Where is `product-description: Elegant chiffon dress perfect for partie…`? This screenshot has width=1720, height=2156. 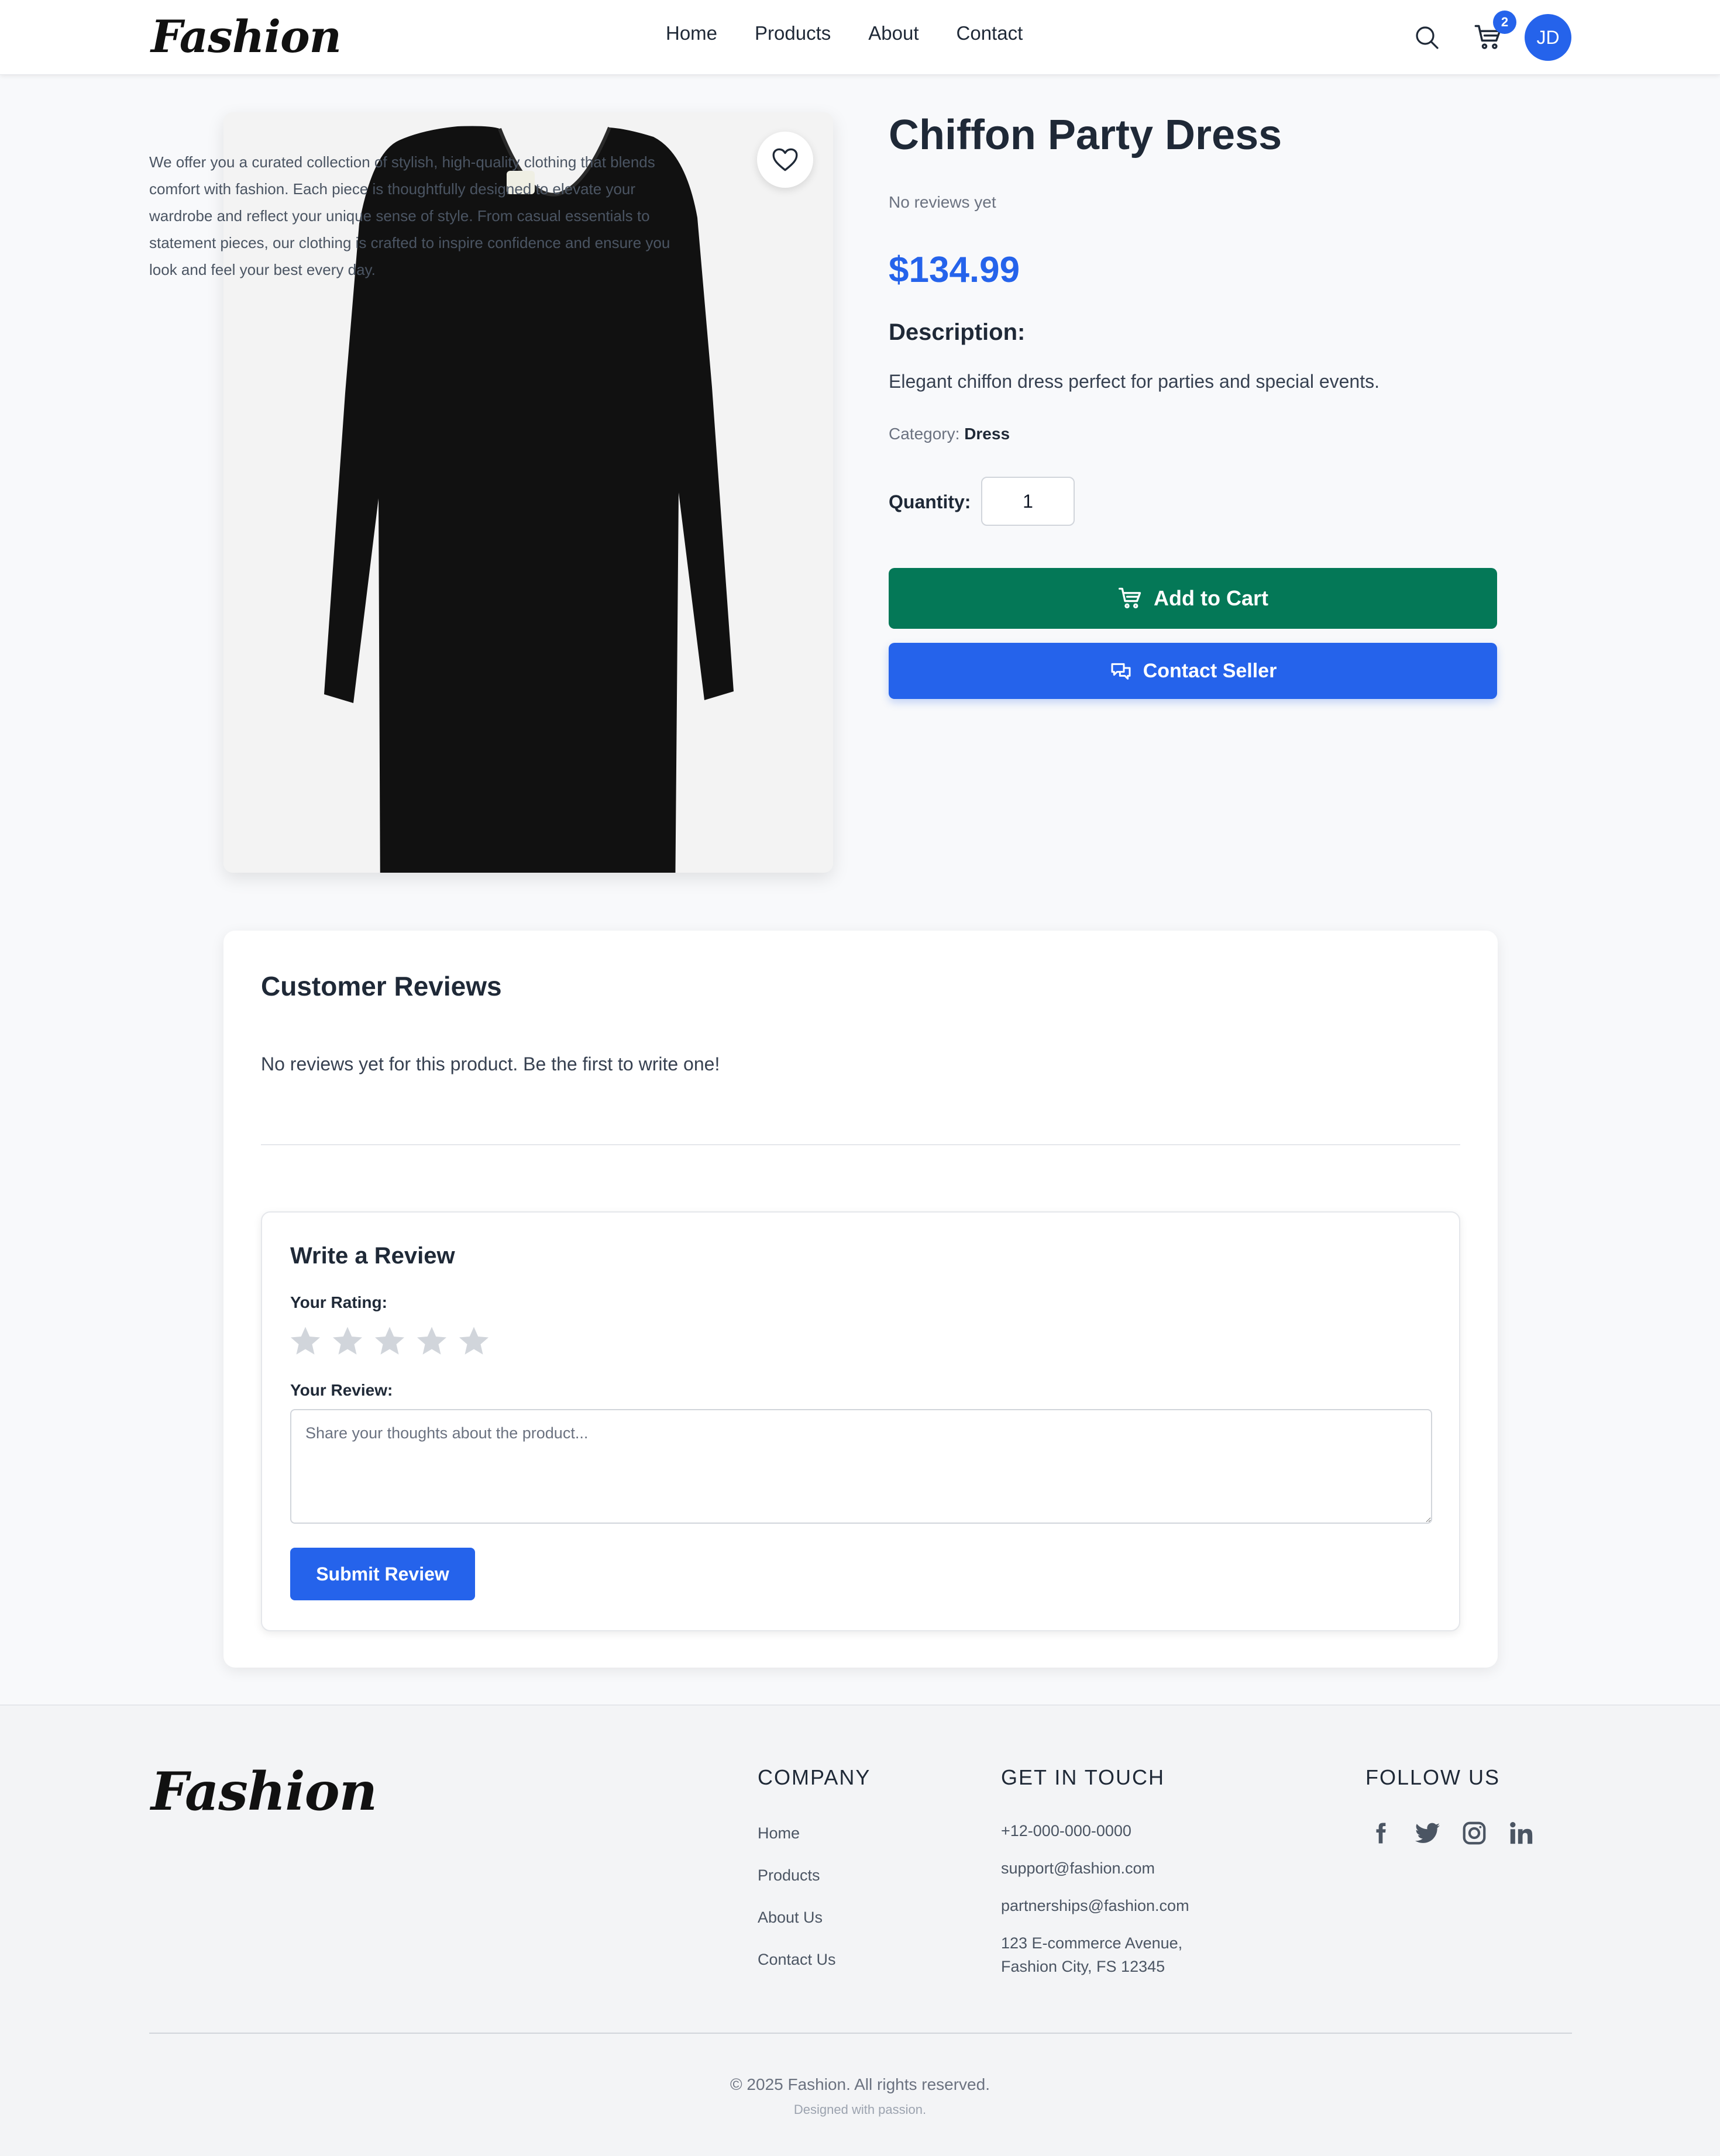
product-description: Elegant chiffon dress perfect for partie… is located at coordinates (1134, 381).